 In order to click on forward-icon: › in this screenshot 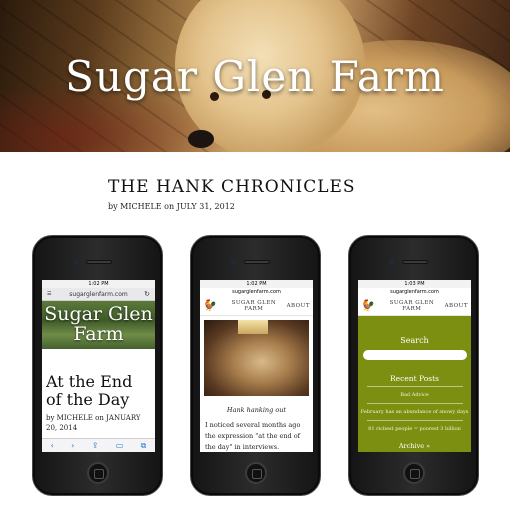, I will do `click(72, 445)`.